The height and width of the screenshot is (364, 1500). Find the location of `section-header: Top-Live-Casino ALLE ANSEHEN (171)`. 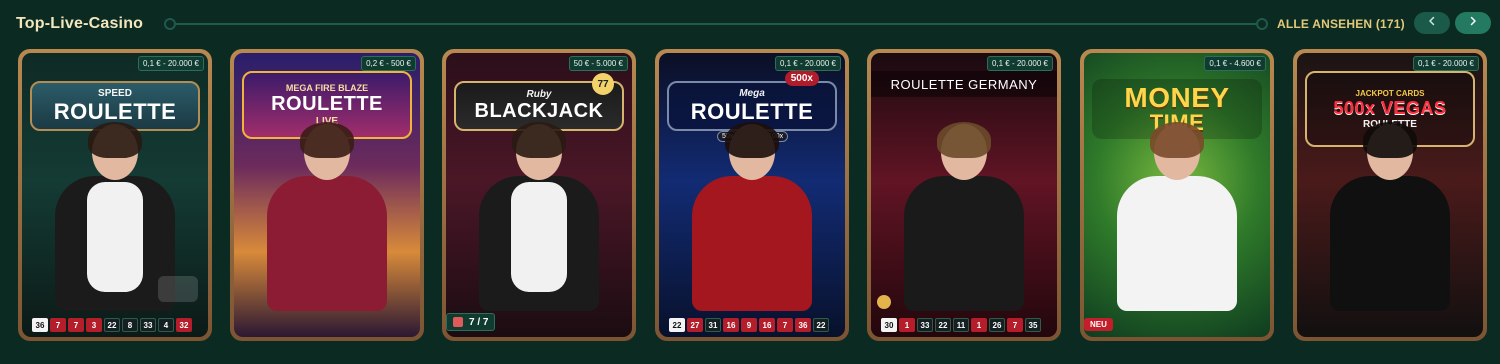

section-header: Top-Live-Casino ALLE ANSEHEN (171) is located at coordinates (750, 24).